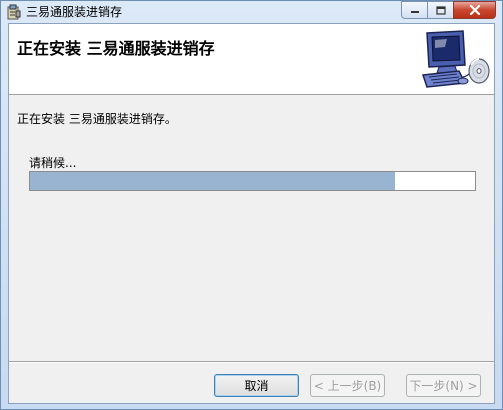 Image resolution: width=503 pixels, height=410 pixels. Describe the element at coordinates (212, 181) in the screenshot. I see `progress-fill` at that location.